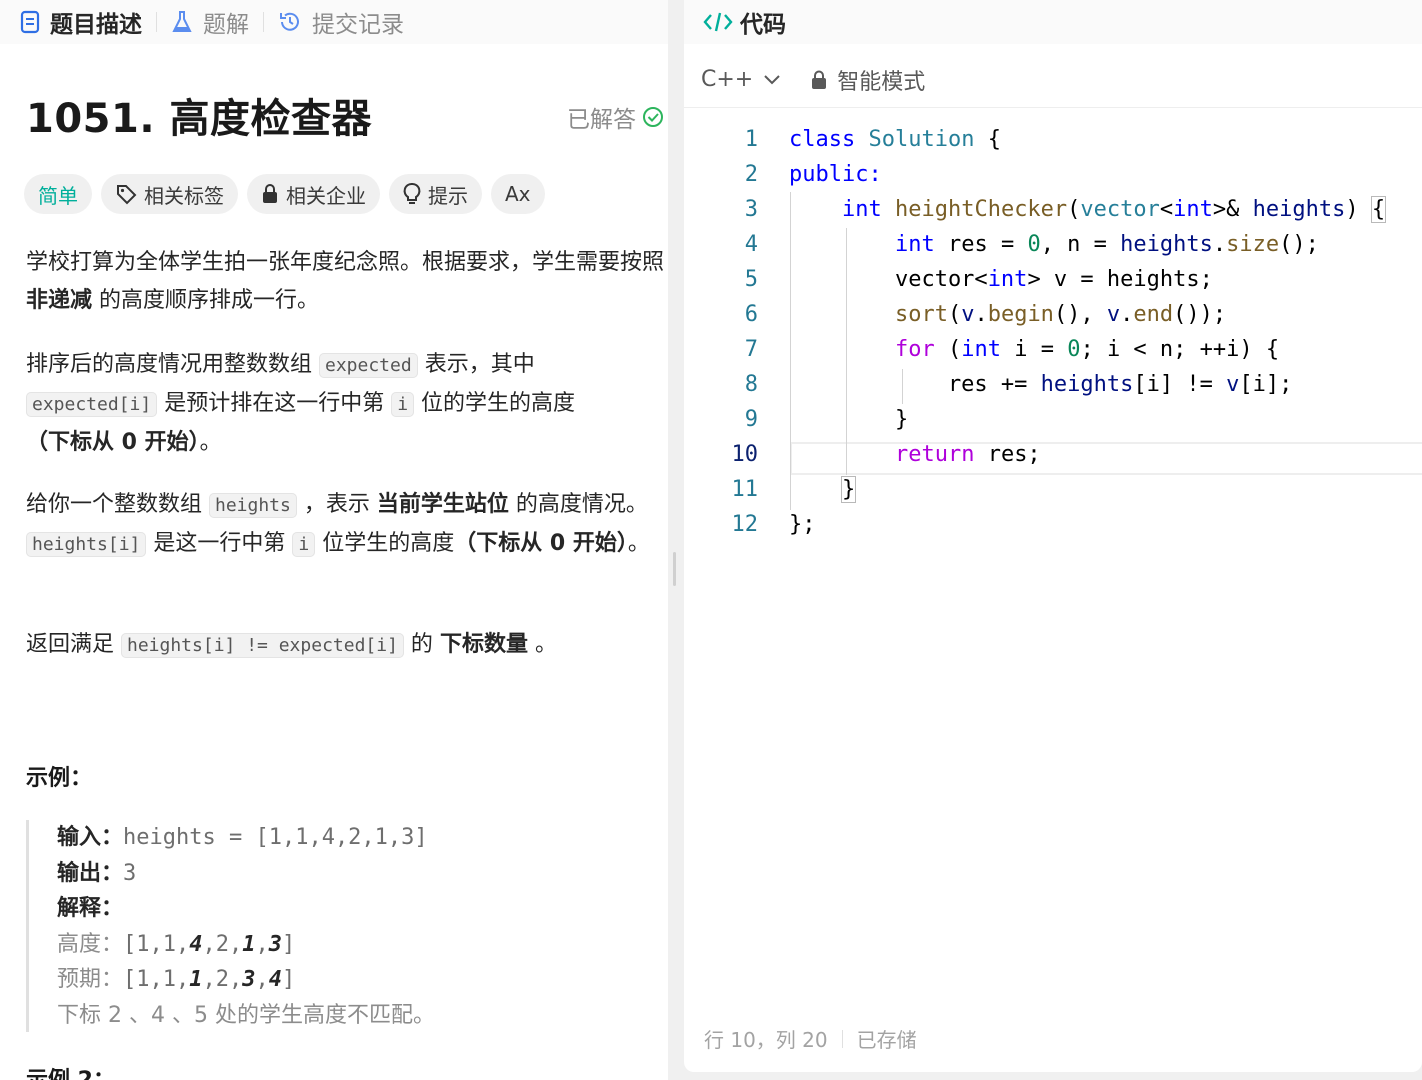  What do you see at coordinates (751, 384) in the screenshot?
I see `line-number: 8` at bounding box center [751, 384].